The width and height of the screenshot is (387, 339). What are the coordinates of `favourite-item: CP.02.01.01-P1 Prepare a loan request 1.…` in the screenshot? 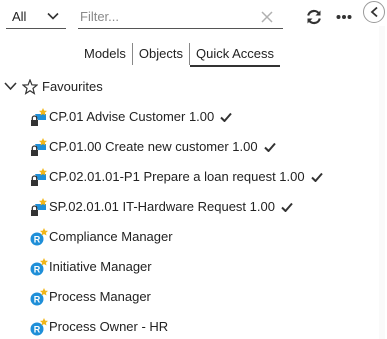 It's located at (180, 177).